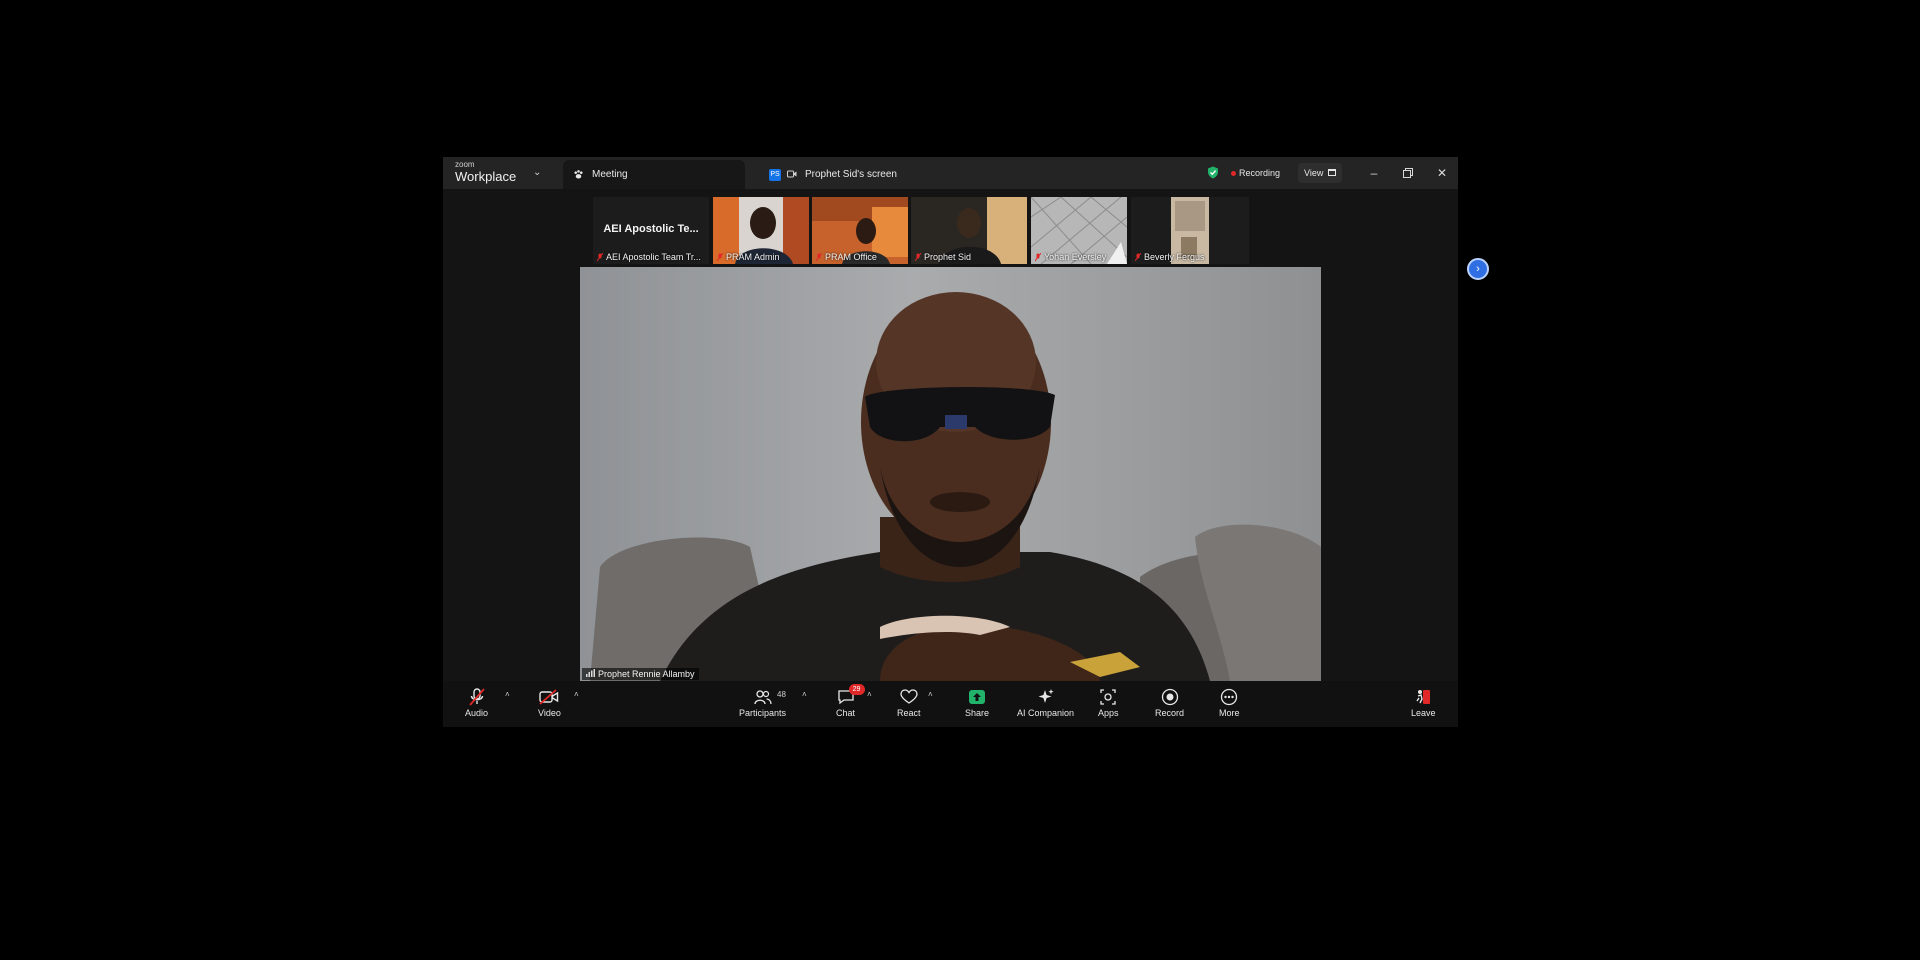  What do you see at coordinates (792, 174) in the screenshot?
I see `screen-share-icon` at bounding box center [792, 174].